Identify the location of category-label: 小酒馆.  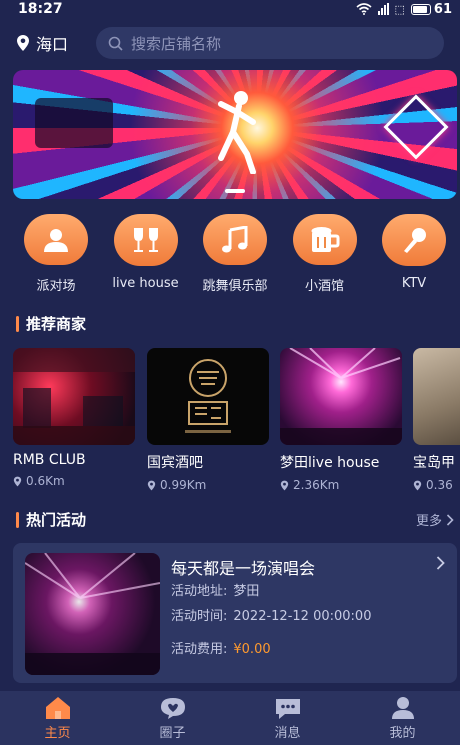
(324, 286).